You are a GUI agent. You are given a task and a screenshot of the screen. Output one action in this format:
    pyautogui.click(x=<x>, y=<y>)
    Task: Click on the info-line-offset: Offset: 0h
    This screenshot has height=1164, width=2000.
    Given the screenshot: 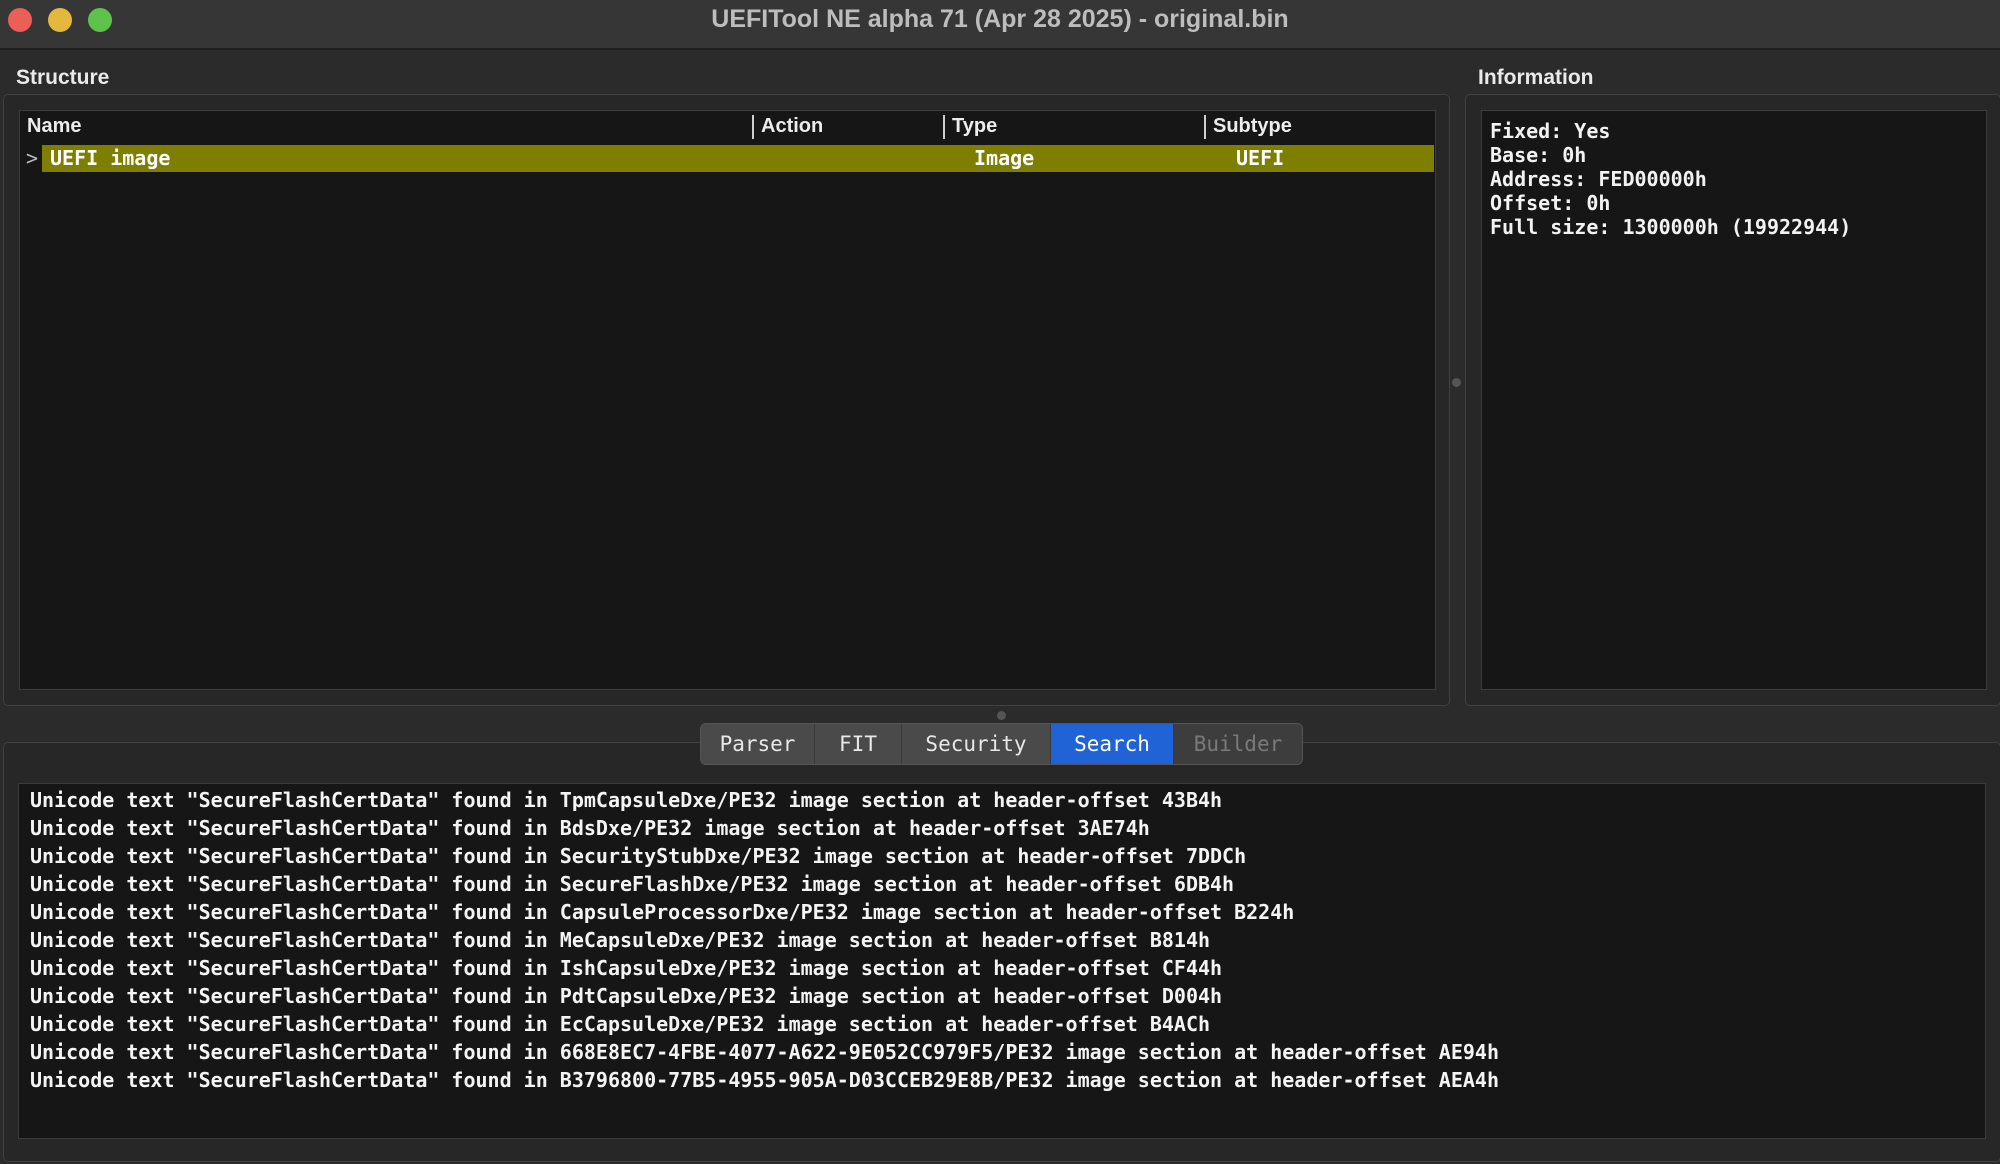 What is the action you would take?
    pyautogui.click(x=1550, y=203)
    